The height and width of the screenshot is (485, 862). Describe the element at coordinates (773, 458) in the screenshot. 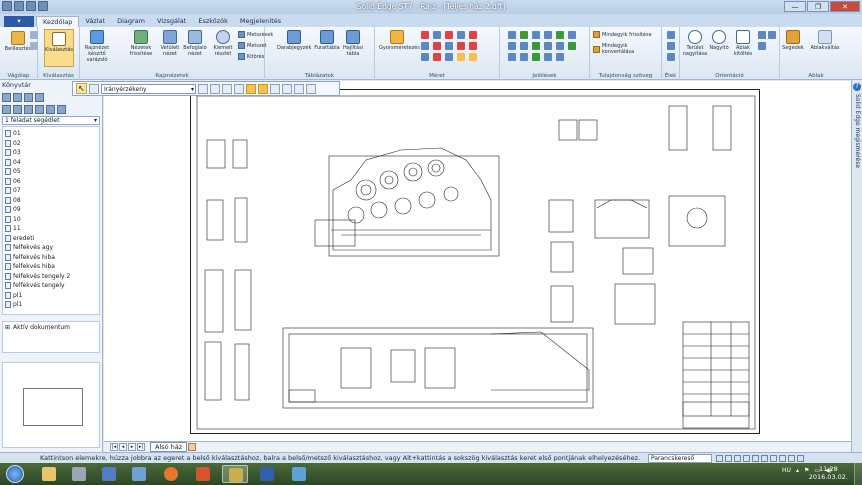

I see `status-tool-7-icon` at that location.